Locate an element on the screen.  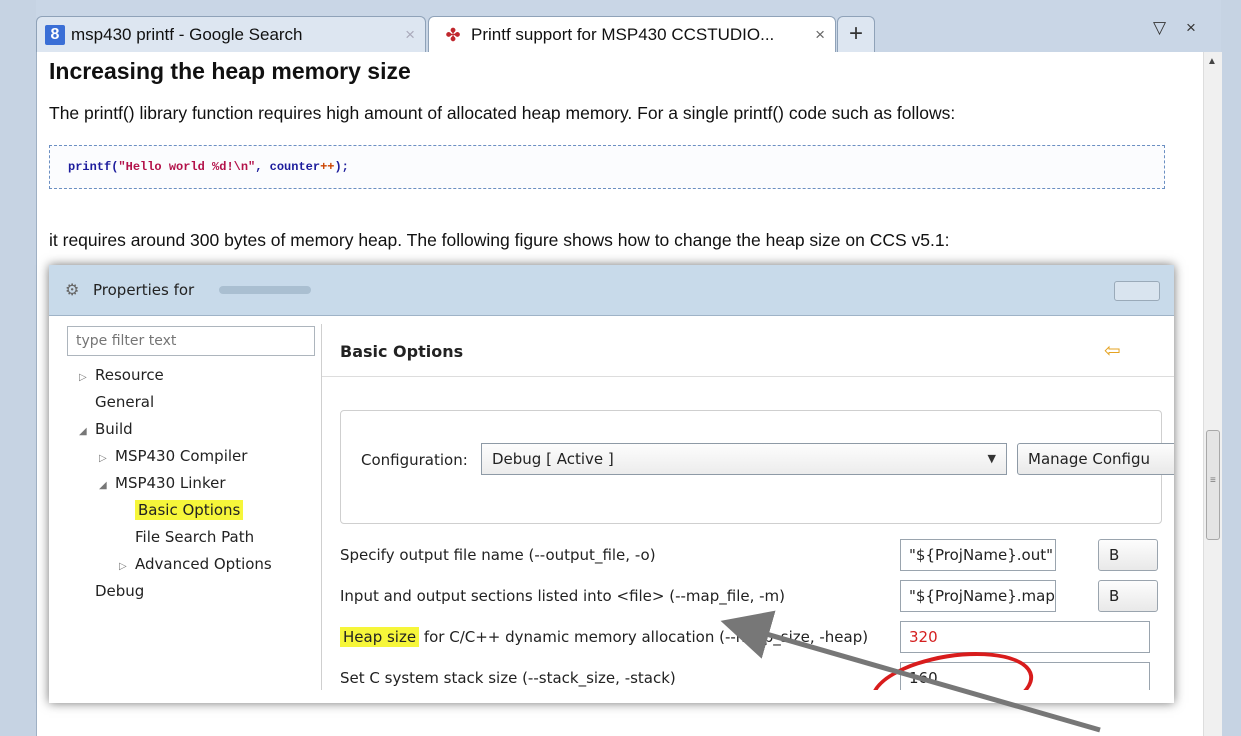
tab-menu-icon: ▽ is located at coordinates (1159, 28).